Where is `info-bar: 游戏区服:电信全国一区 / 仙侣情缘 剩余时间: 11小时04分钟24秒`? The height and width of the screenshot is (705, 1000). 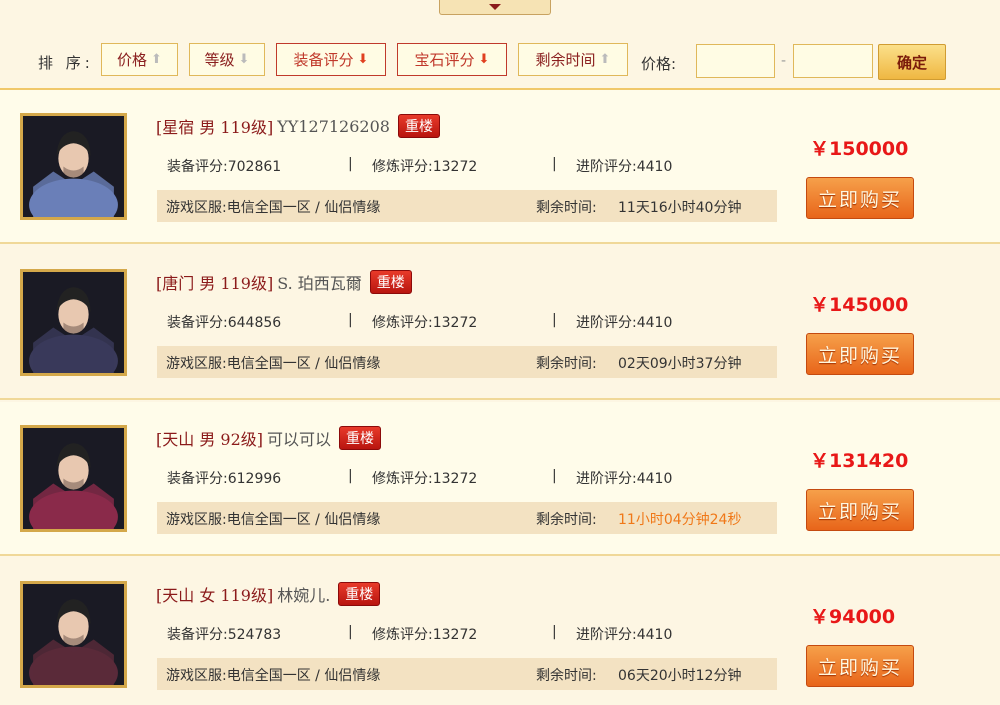
info-bar: 游戏区服:电信全国一区 / 仙侣情缘 剩余时间: 11小时04分钟24秒 is located at coordinates (467, 518).